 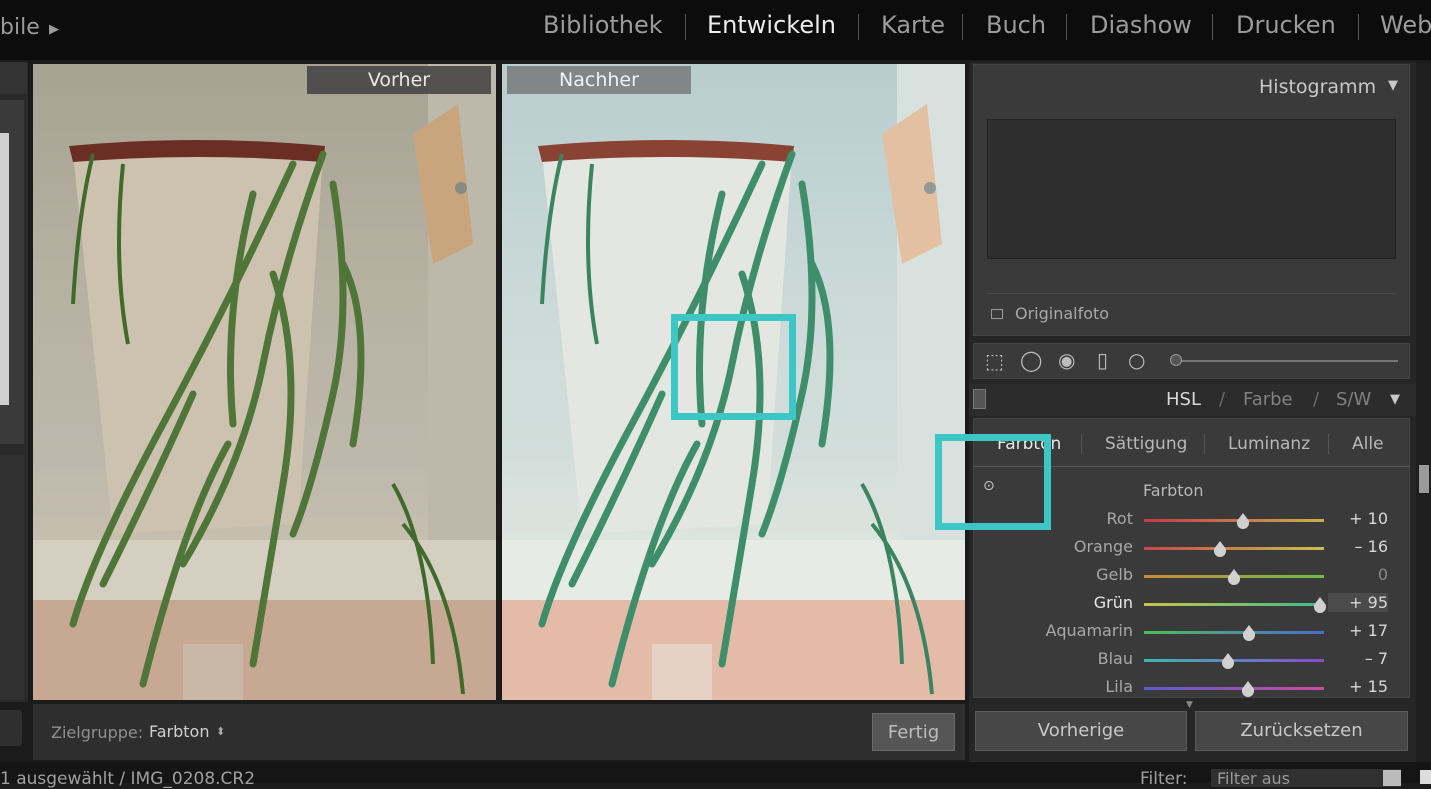 I want to click on slider-label: Lila, so click(x=1119, y=686).